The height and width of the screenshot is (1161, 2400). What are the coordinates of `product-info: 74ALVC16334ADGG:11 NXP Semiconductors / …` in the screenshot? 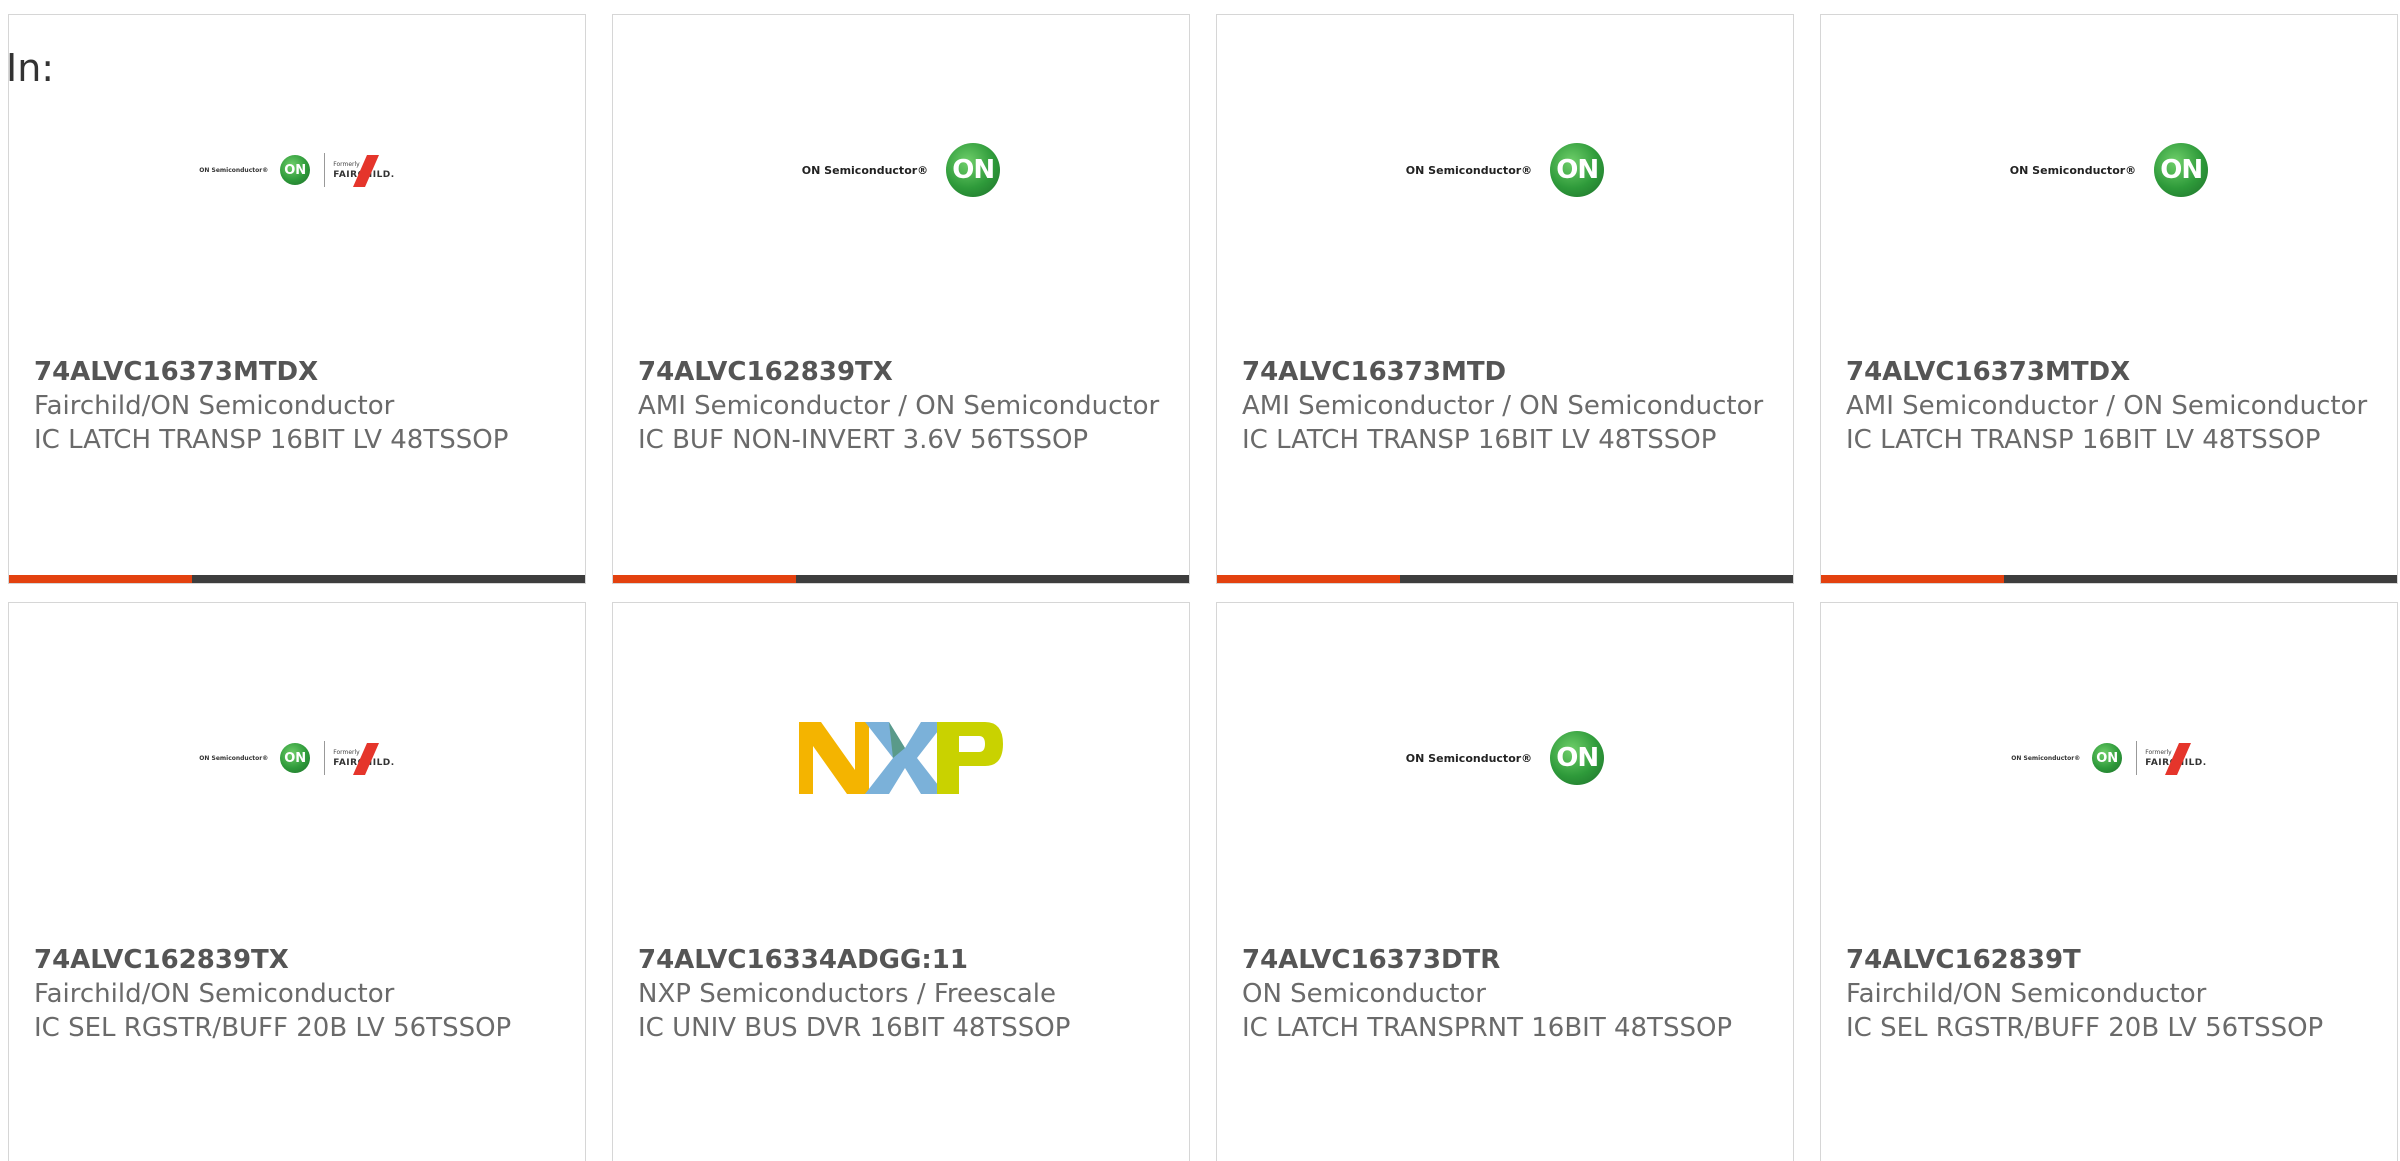 It's located at (901, 994).